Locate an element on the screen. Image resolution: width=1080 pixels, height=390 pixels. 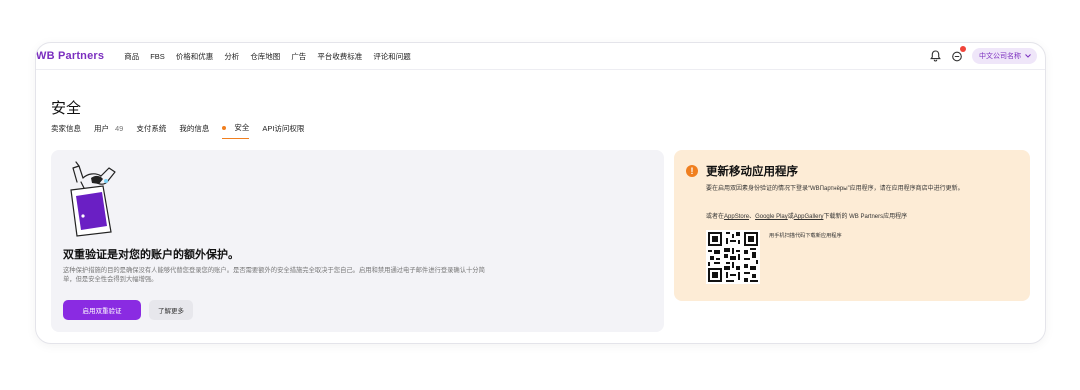
warning-icon: ! is located at coordinates (692, 171).